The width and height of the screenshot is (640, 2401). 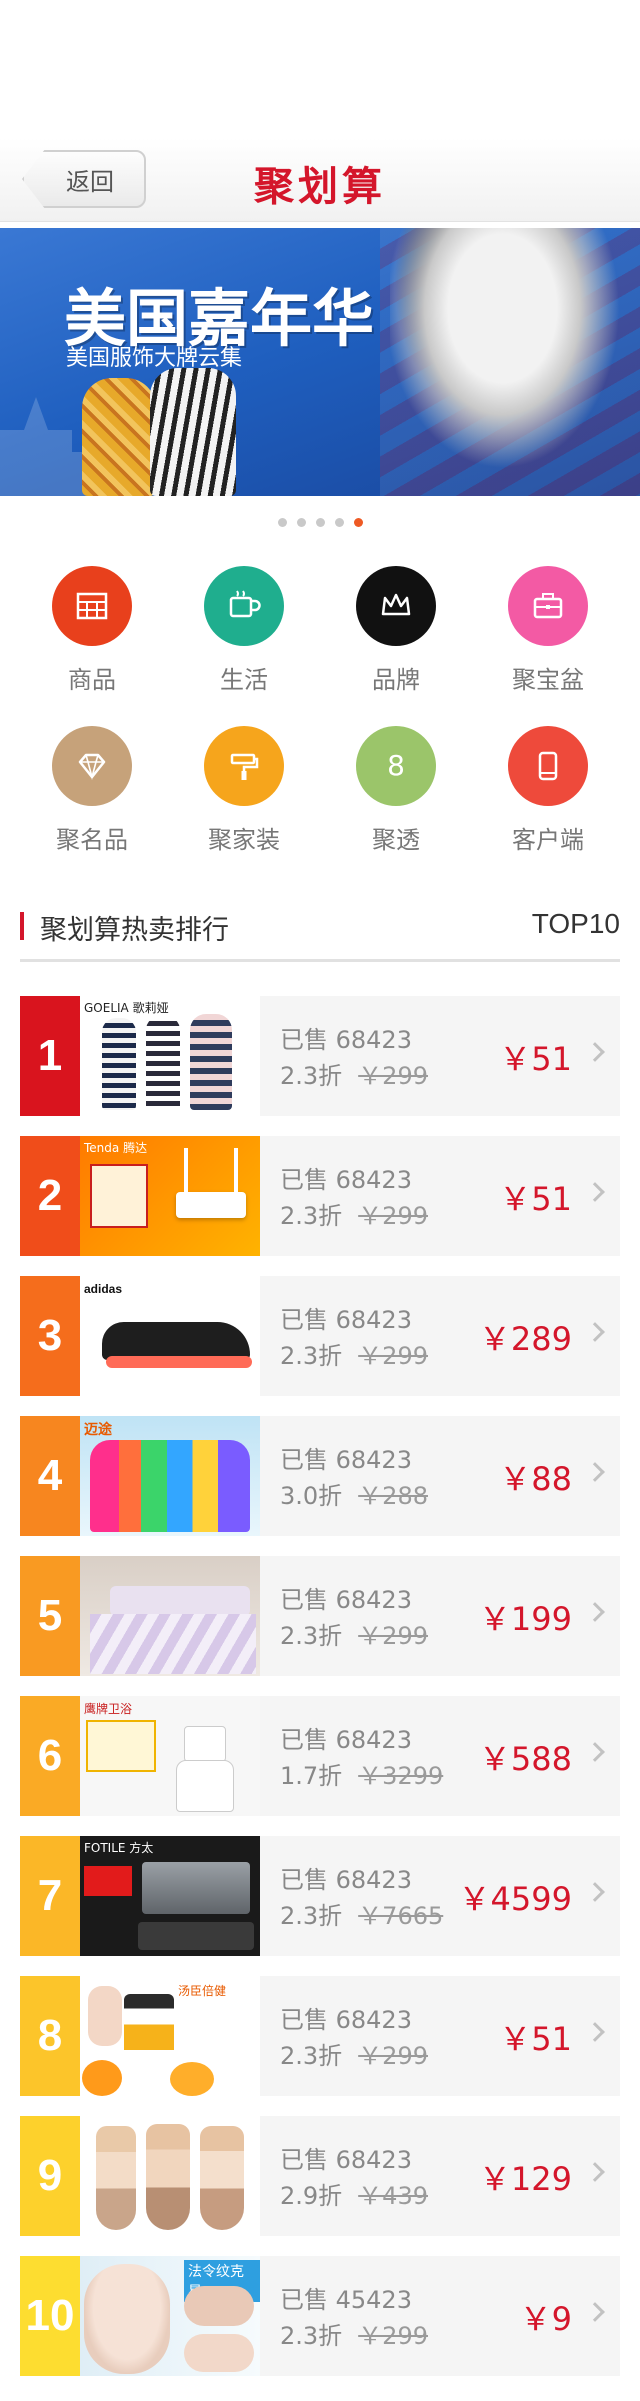 I want to click on rank-number: 5, so click(x=50, y=1616).